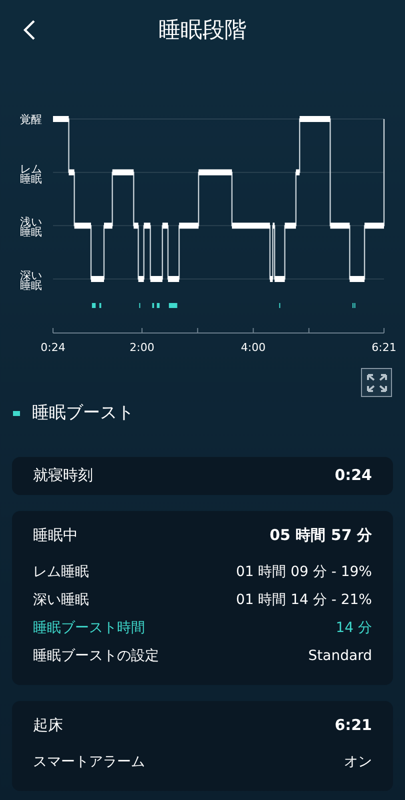  Describe the element at coordinates (31, 174) in the screenshot. I see `y-axis-label: レム睡眠` at that location.